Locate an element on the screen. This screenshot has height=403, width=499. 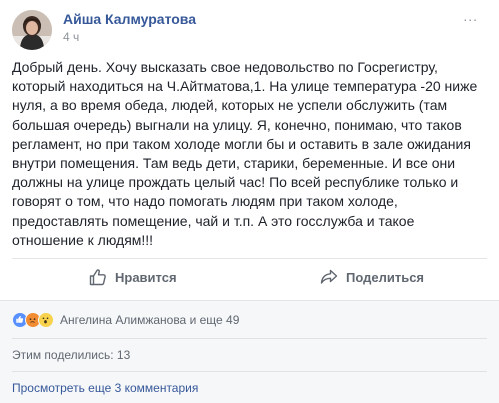
view-more-comments-link: Просмотреть еще 3 комментария is located at coordinates (105, 388).